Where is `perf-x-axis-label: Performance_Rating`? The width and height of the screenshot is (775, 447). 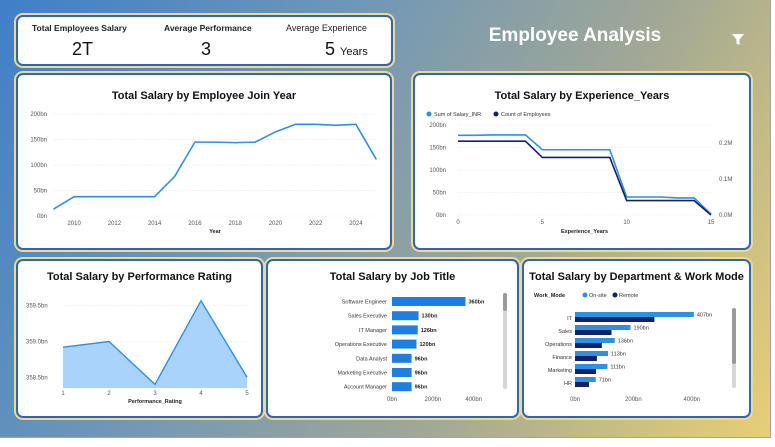 perf-x-axis-label: Performance_Rating is located at coordinates (155, 402).